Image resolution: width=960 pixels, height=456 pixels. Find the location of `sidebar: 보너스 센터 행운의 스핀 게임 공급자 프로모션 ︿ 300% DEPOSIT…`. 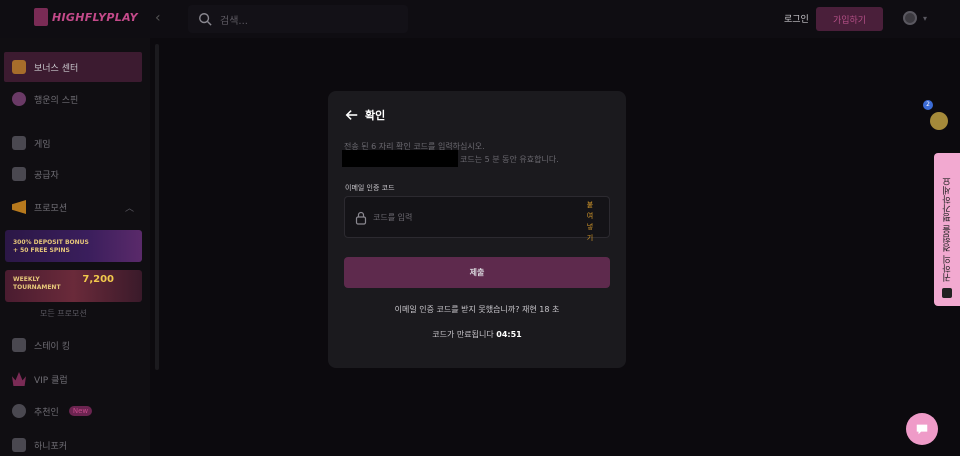

sidebar: 보너스 센터 행운의 스핀 게임 공급자 프로모션 ︿ 300% DEPOSIT… is located at coordinates (75, 247).